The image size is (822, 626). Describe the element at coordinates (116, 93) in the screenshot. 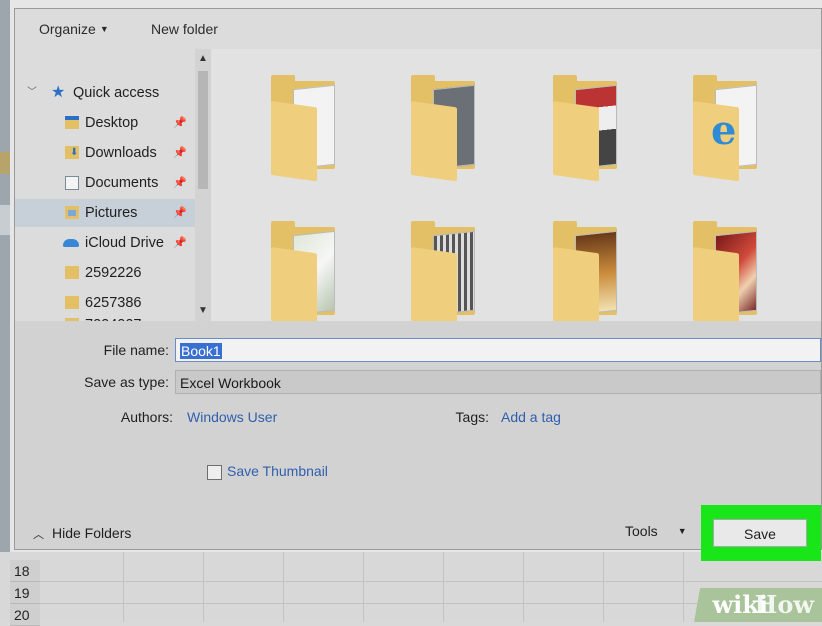

I see `nav-item-label: Quick access` at that location.